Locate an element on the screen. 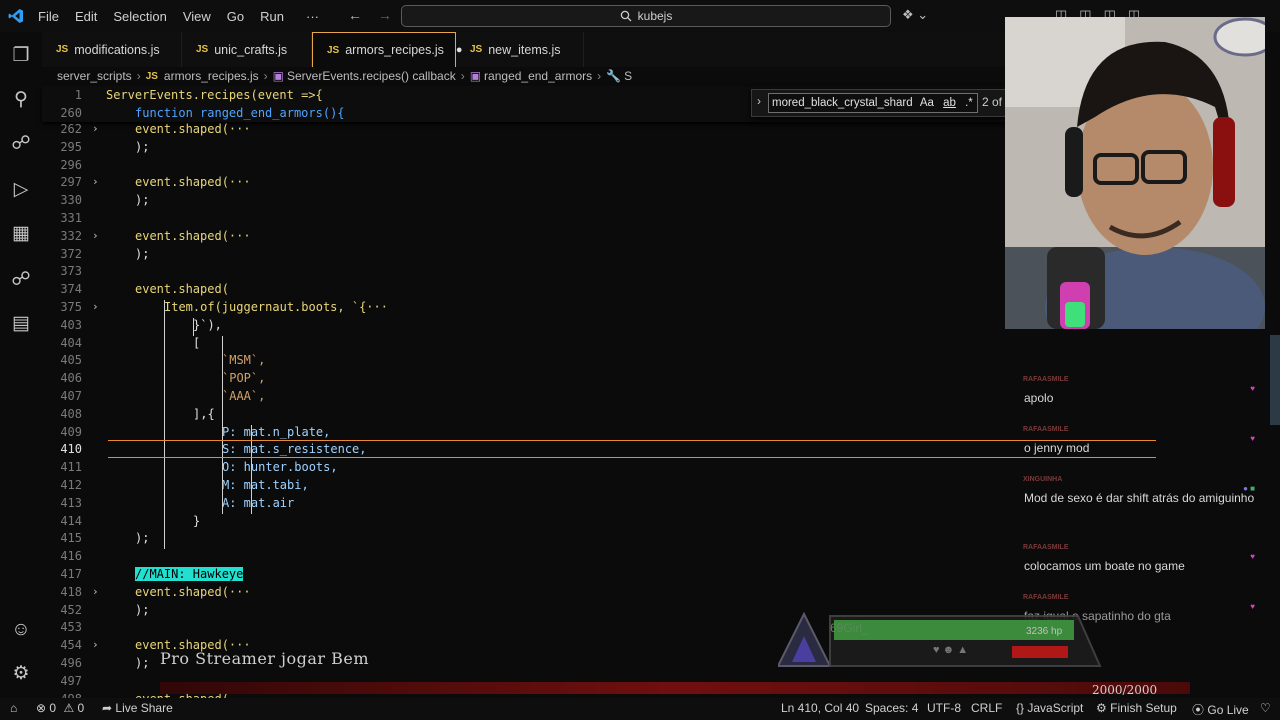 The height and width of the screenshot is (720, 1280). menu-view: View is located at coordinates (197, 16).